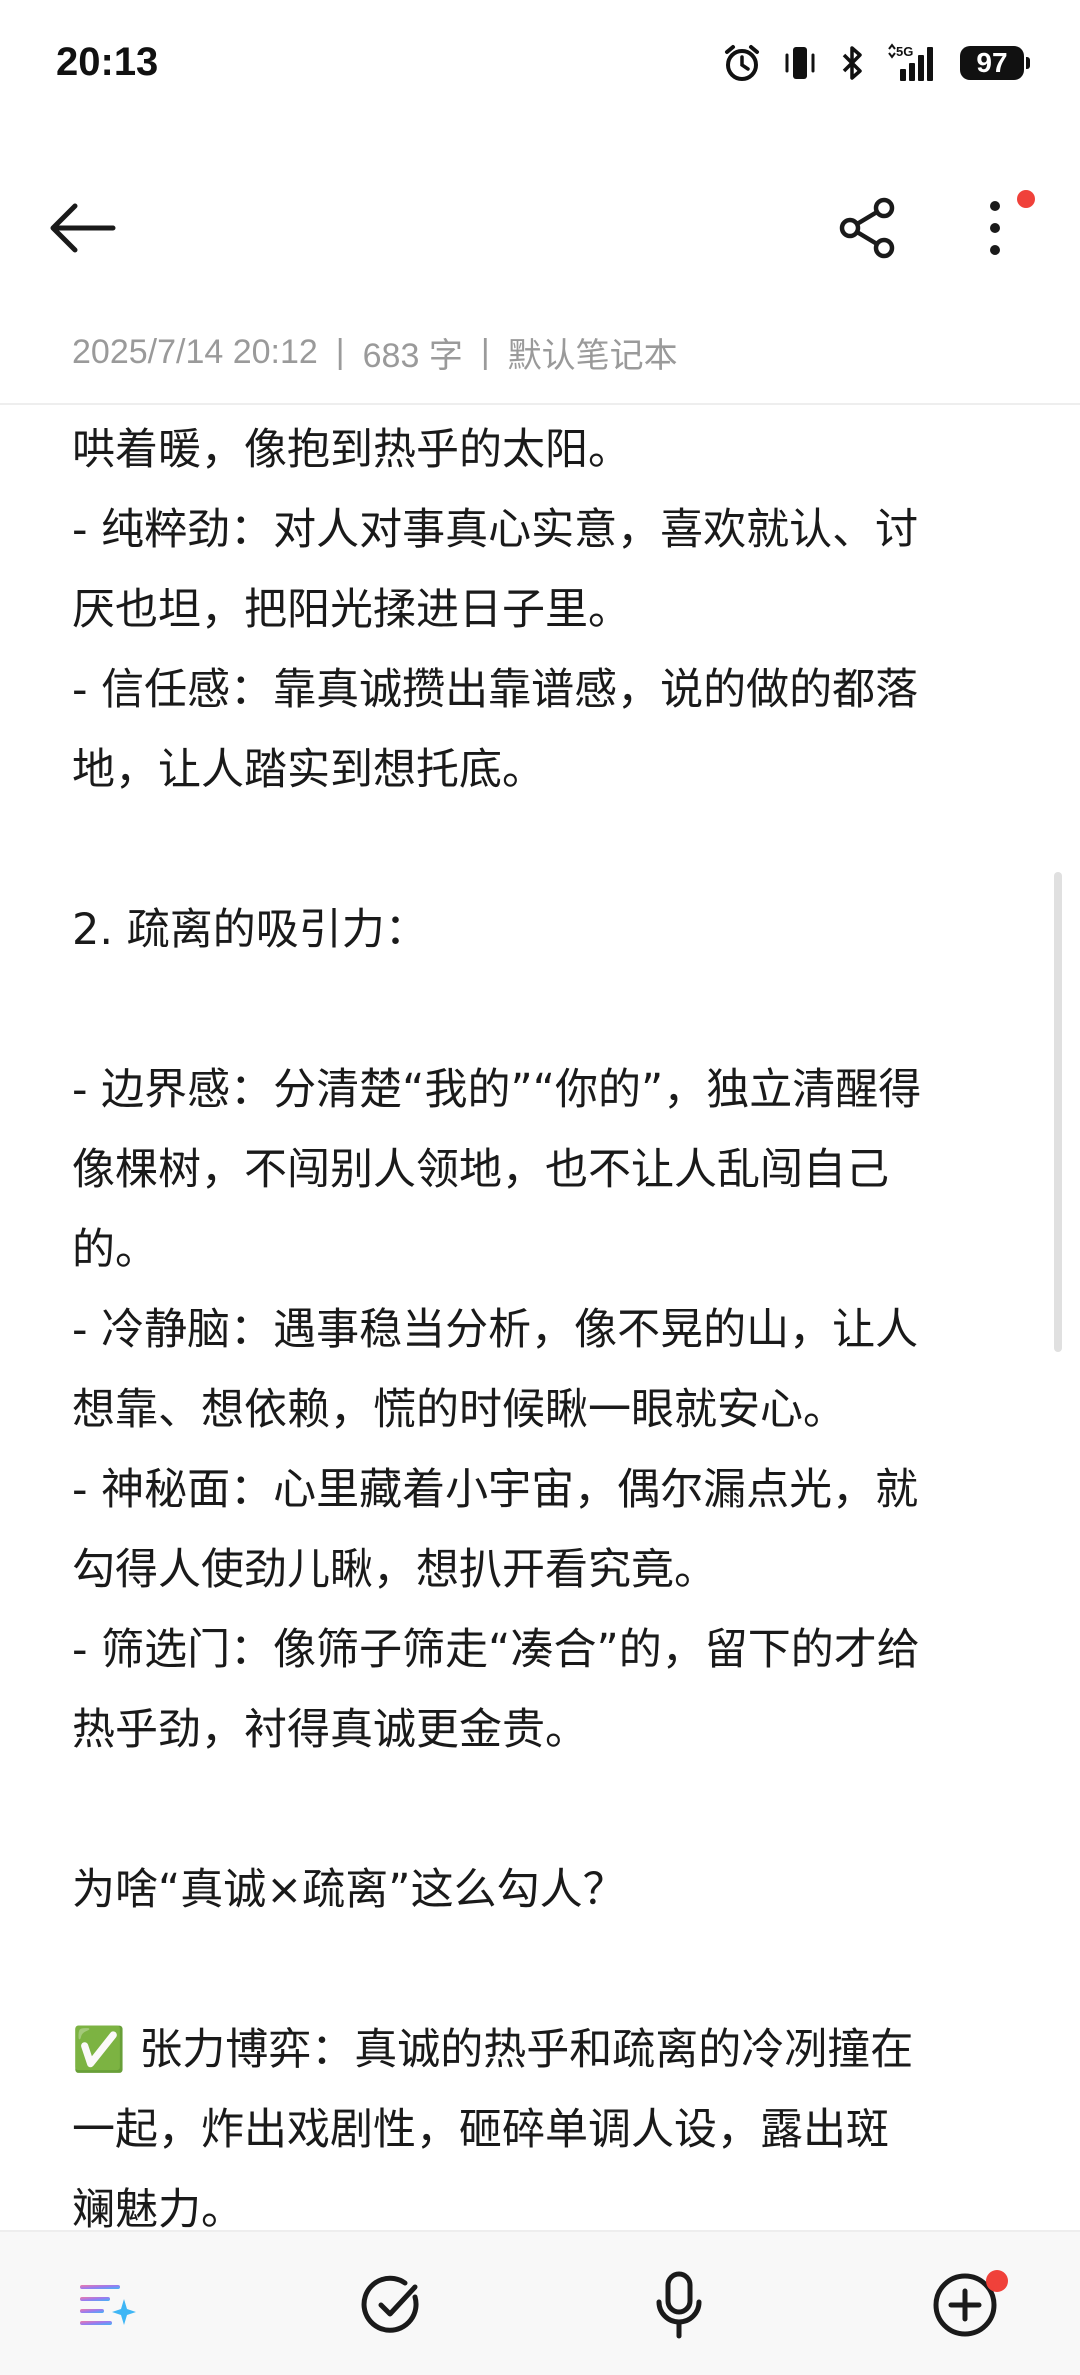 This screenshot has width=1080, height=2375. What do you see at coordinates (493, 2050) in the screenshot?
I see `note-line: ✅ 张力博弈：真诚的热乎和疏离的冷冽撞在` at bounding box center [493, 2050].